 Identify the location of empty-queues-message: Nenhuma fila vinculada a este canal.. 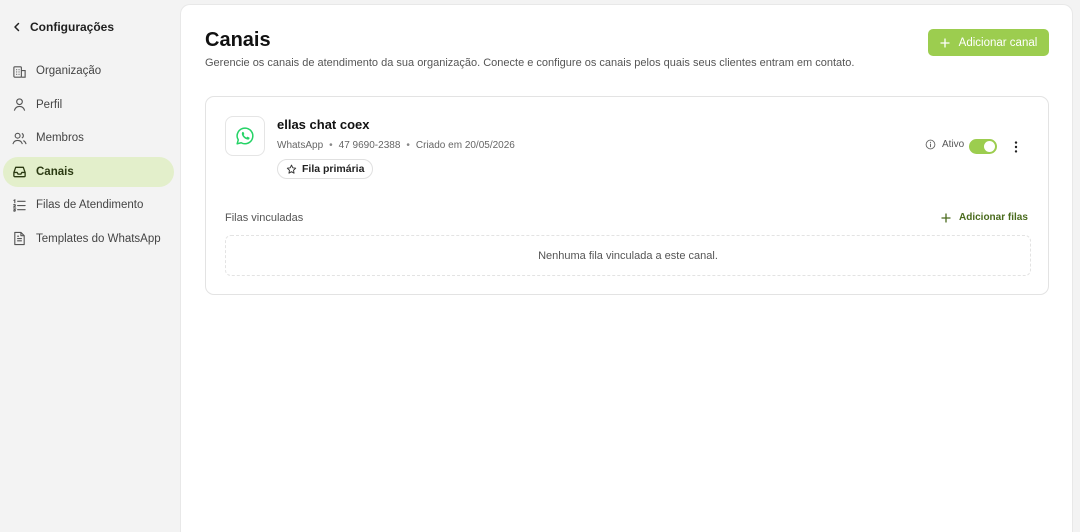
(628, 255).